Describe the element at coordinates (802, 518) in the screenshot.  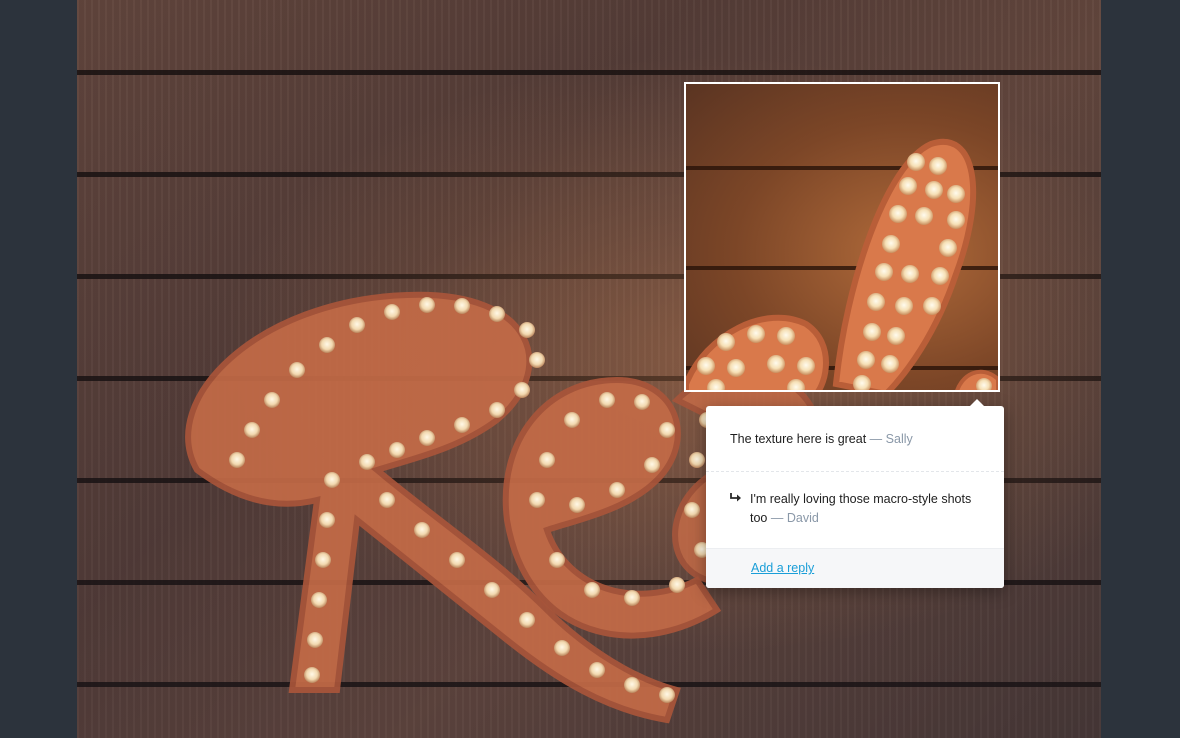
I see `reply-author: David` at that location.